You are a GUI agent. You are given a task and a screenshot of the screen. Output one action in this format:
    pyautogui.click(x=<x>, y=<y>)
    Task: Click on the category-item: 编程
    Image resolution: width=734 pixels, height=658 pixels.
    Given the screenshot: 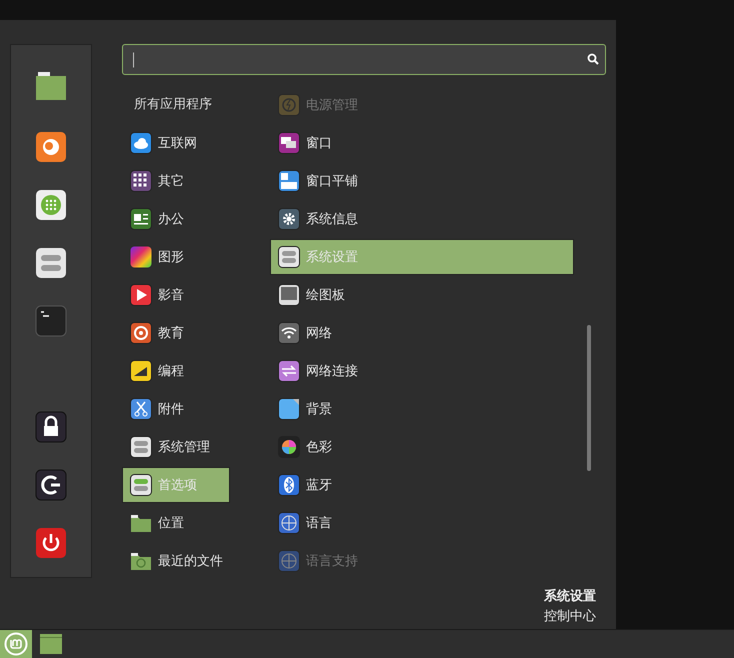 What is the action you would take?
    pyautogui.click(x=176, y=371)
    